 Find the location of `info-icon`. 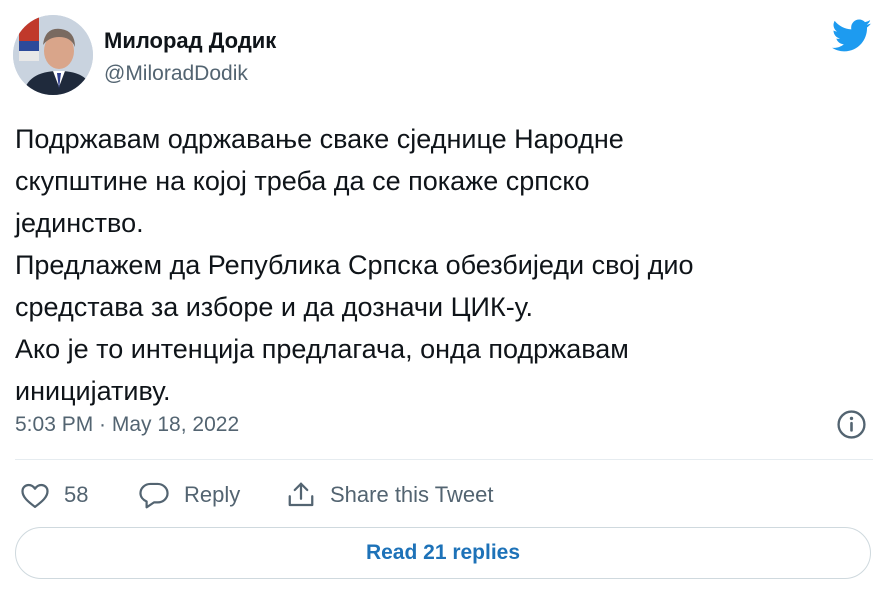

info-icon is located at coordinates (851, 424).